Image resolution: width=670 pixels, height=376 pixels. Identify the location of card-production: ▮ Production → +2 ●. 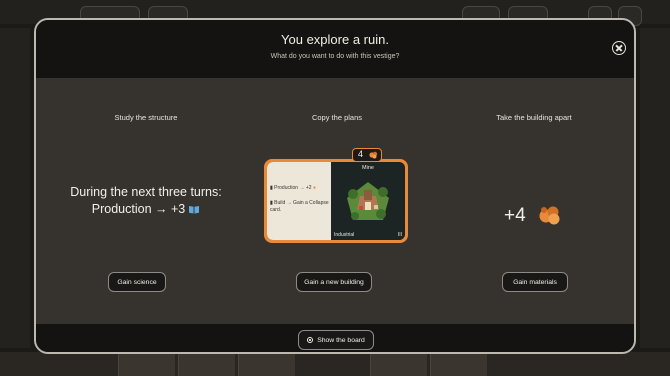
(293, 188).